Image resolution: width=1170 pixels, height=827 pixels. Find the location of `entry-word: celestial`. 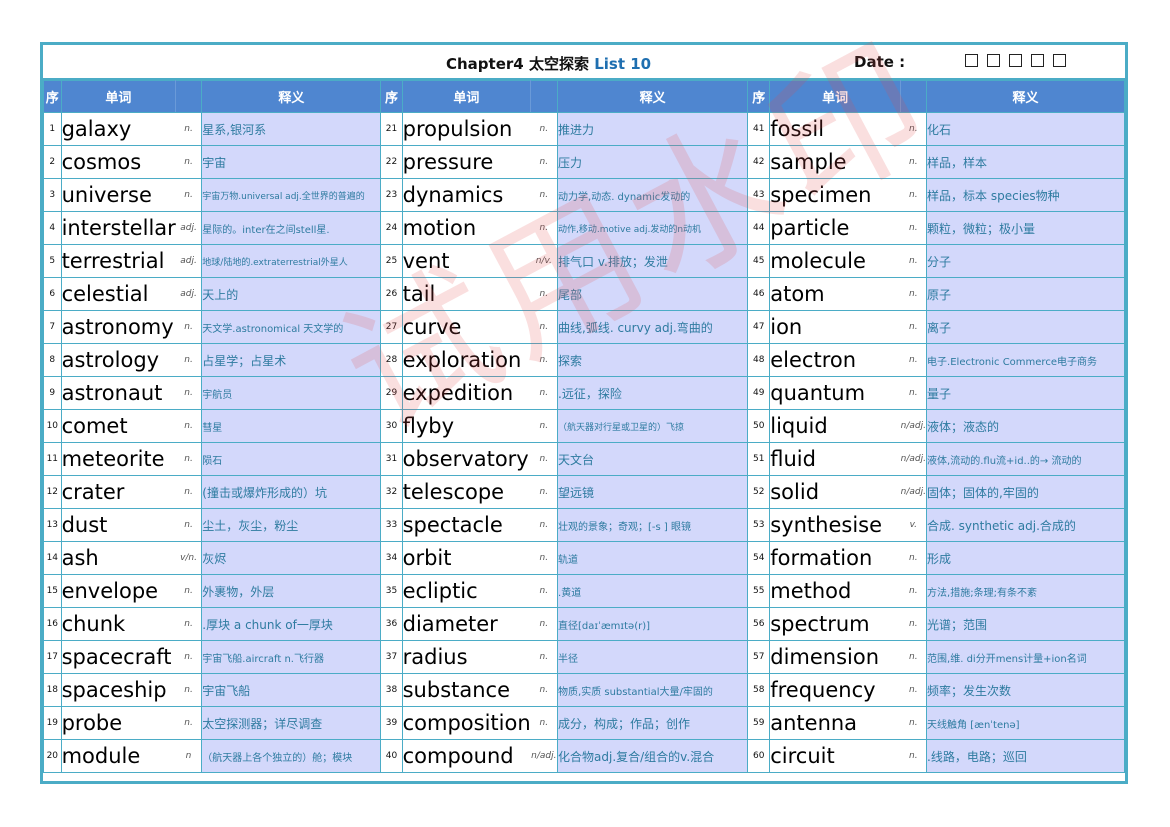

entry-word: celestial is located at coordinates (118, 294).